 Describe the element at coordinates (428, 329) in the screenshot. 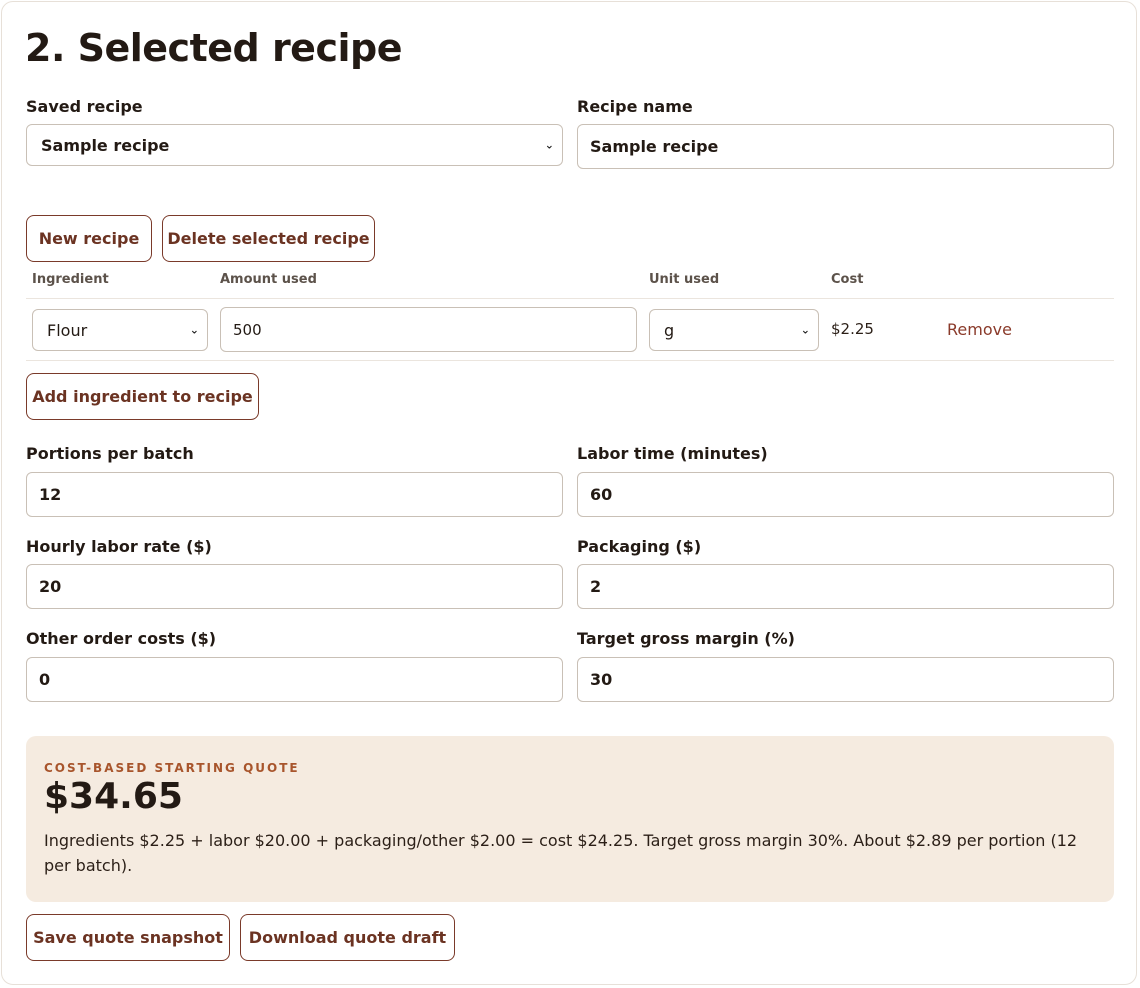

I see `amount-input` at that location.